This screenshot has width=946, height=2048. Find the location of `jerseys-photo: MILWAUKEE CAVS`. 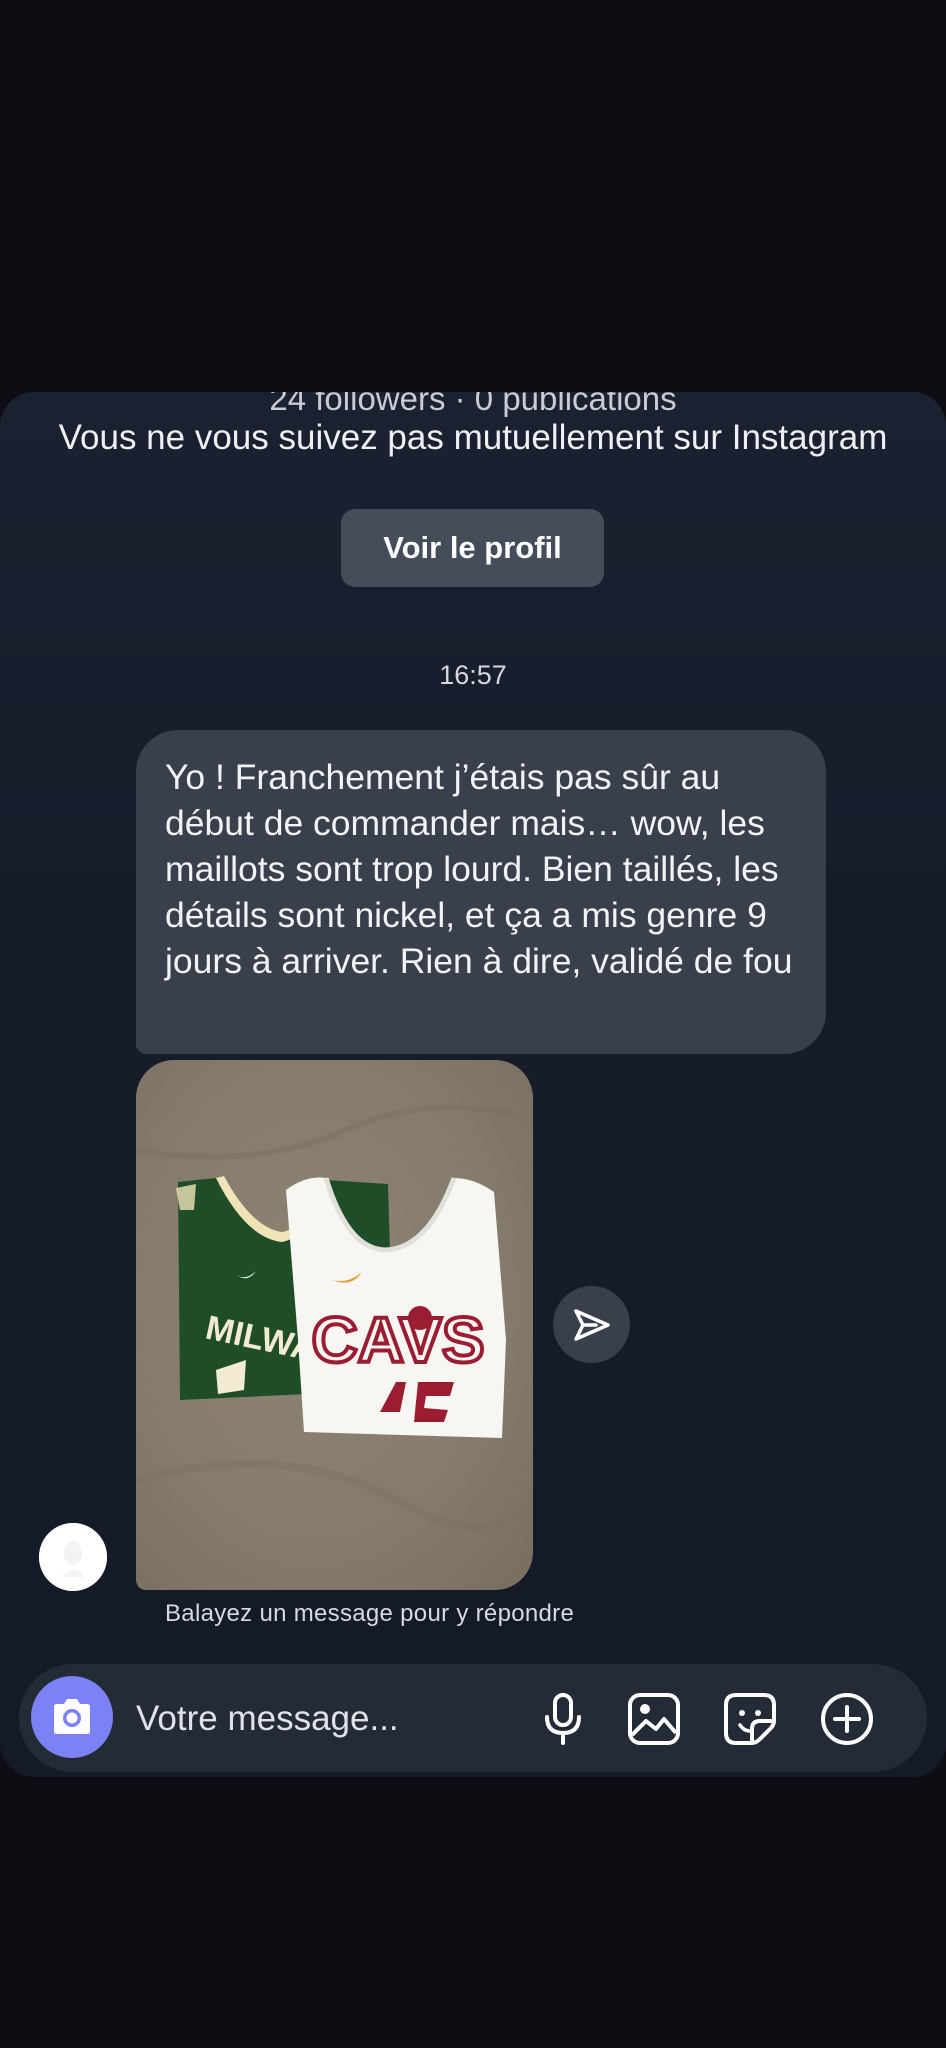

jerseys-photo: MILWAUKEE CAVS is located at coordinates (334, 1318).